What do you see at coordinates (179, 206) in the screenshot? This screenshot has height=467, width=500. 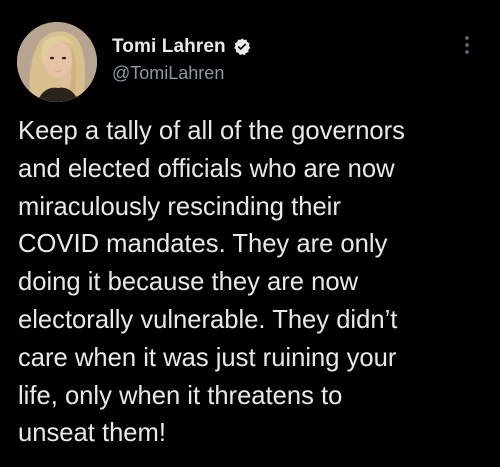 I see `tweet-text-line: miraculously rescinding their` at bounding box center [179, 206].